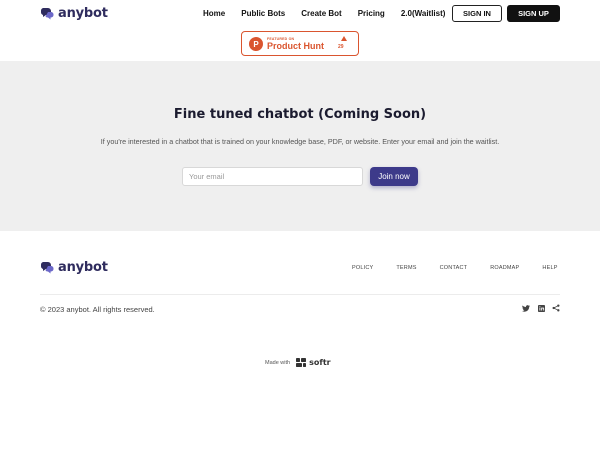 The width and height of the screenshot is (600, 450). I want to click on brand-name: anybot, so click(83, 13).